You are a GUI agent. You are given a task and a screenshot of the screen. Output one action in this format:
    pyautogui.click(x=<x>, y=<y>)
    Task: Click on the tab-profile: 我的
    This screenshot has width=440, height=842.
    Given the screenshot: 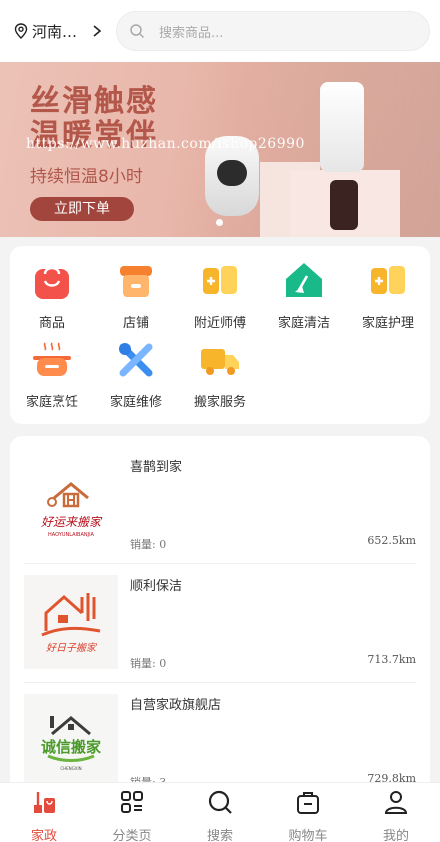 What is the action you would take?
    pyautogui.click(x=396, y=815)
    